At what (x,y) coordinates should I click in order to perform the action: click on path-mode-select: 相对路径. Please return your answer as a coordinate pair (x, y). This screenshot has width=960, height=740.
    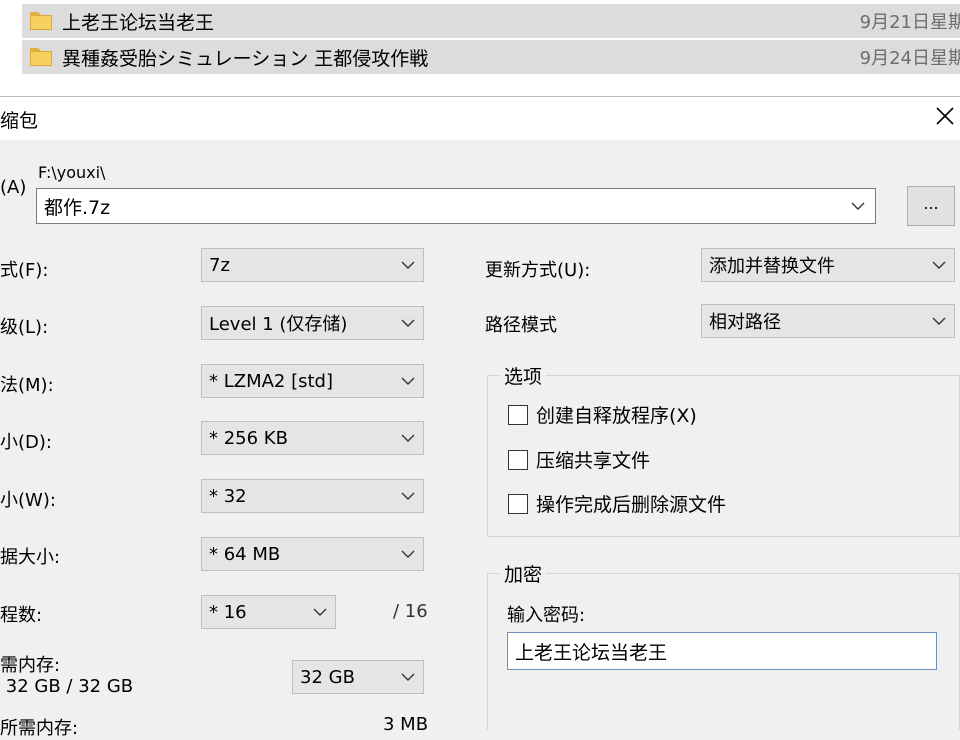
    Looking at the image, I should click on (828, 321).